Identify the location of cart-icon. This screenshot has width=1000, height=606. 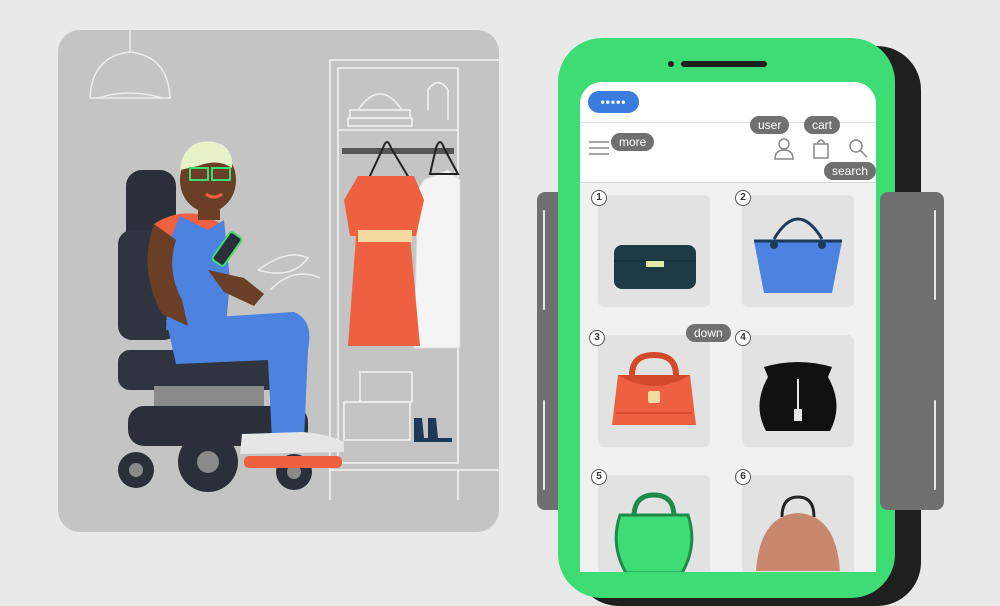
(821, 148).